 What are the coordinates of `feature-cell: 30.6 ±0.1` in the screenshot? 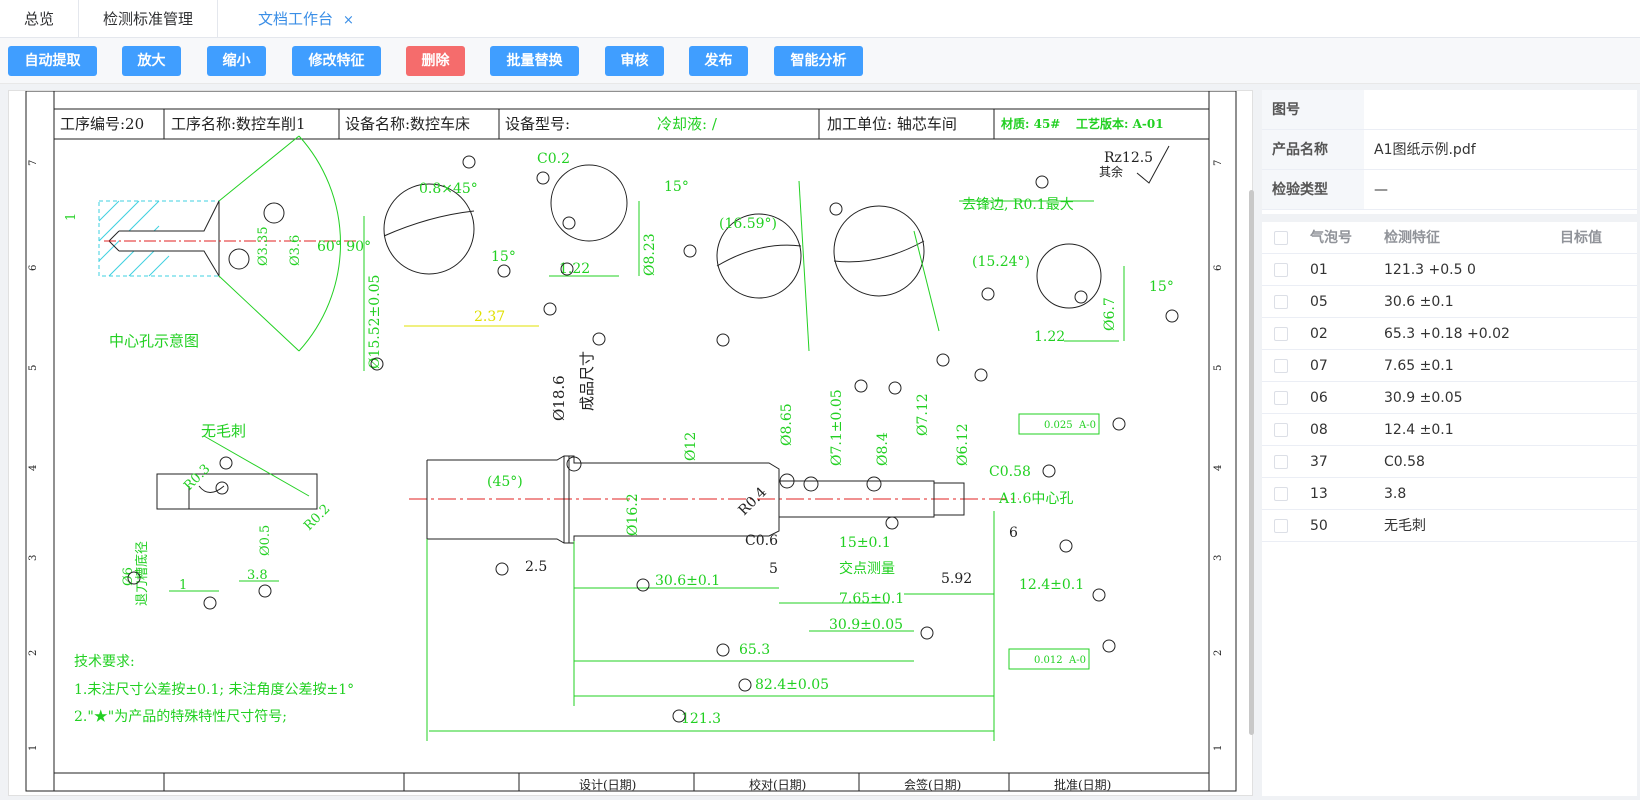 It's located at (1419, 302).